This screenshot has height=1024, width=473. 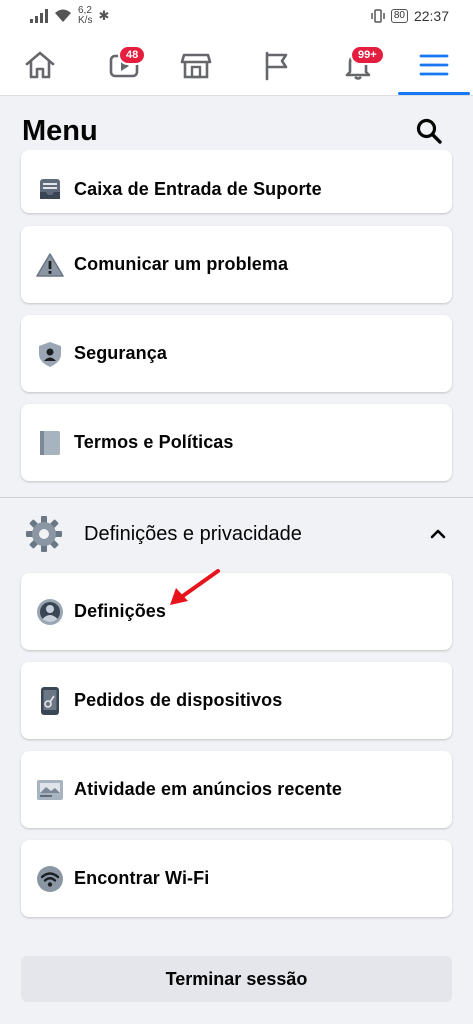 What do you see at coordinates (236, 442) in the screenshot?
I see `menu-item-terms-policies: Termos e Políticas` at bounding box center [236, 442].